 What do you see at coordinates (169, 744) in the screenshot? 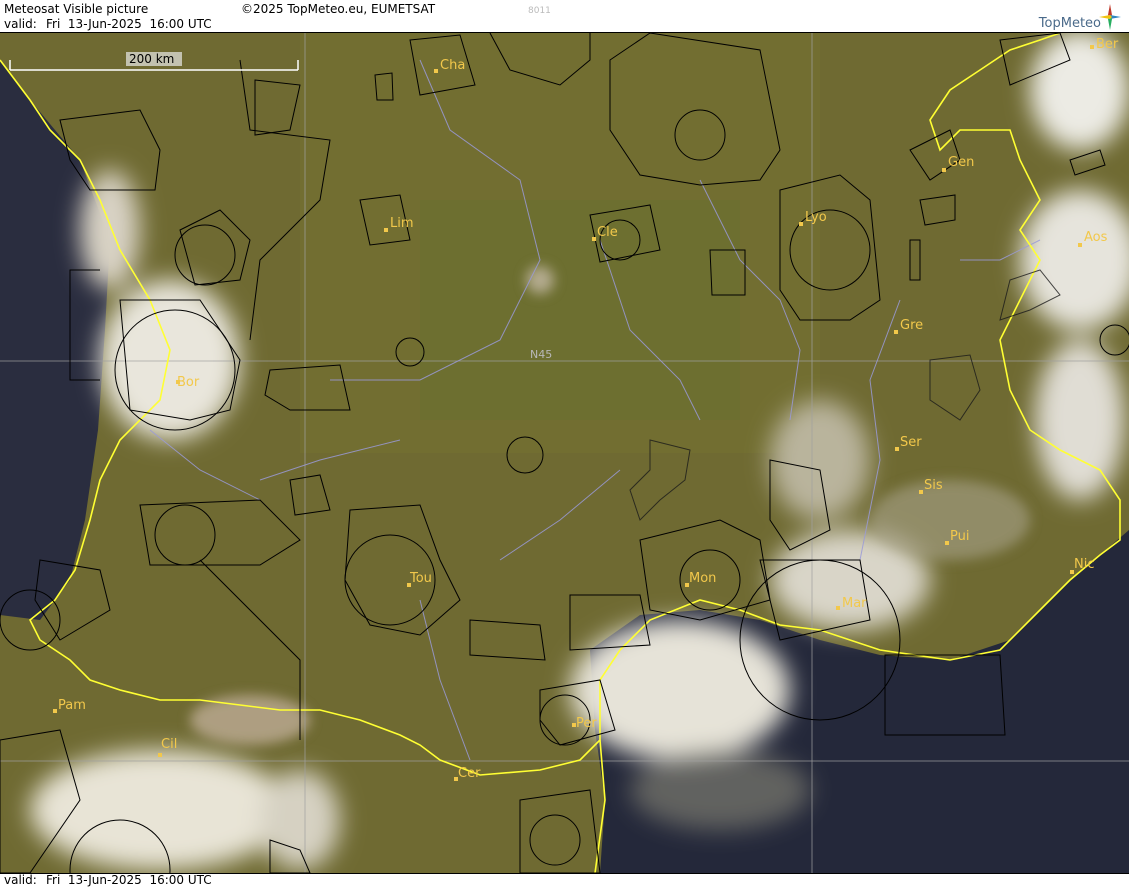
I see `svg-text: Cil` at bounding box center [169, 744].